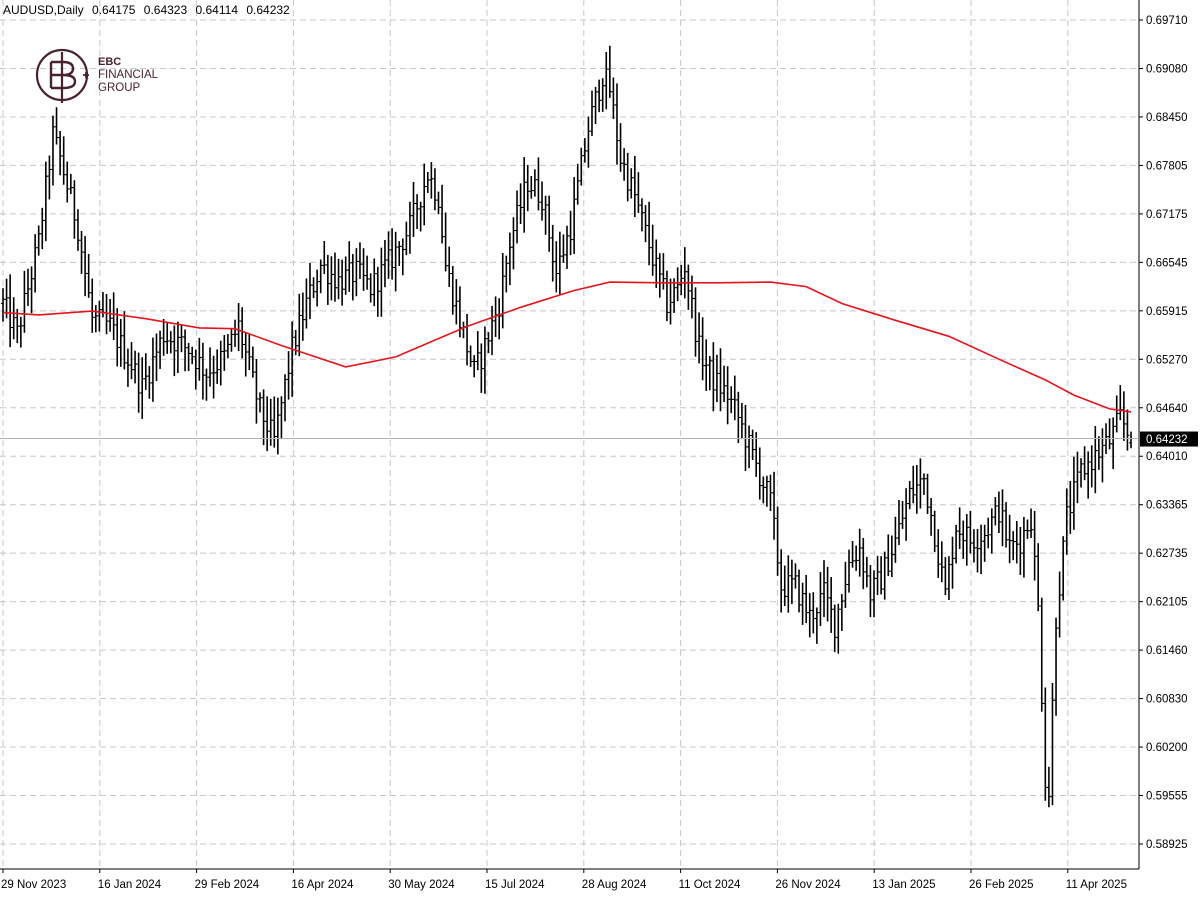 The height and width of the screenshot is (913, 1200). I want to click on x-tick-label: 15 Jul 2024, so click(515, 885).